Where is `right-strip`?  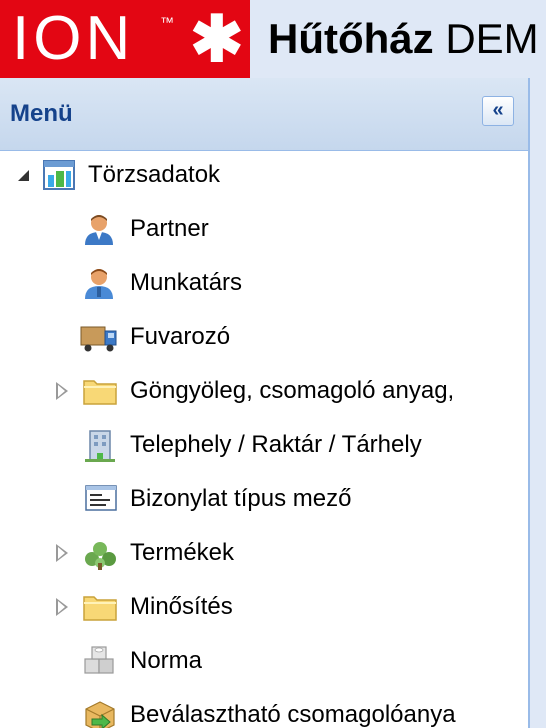 right-strip is located at coordinates (538, 403).